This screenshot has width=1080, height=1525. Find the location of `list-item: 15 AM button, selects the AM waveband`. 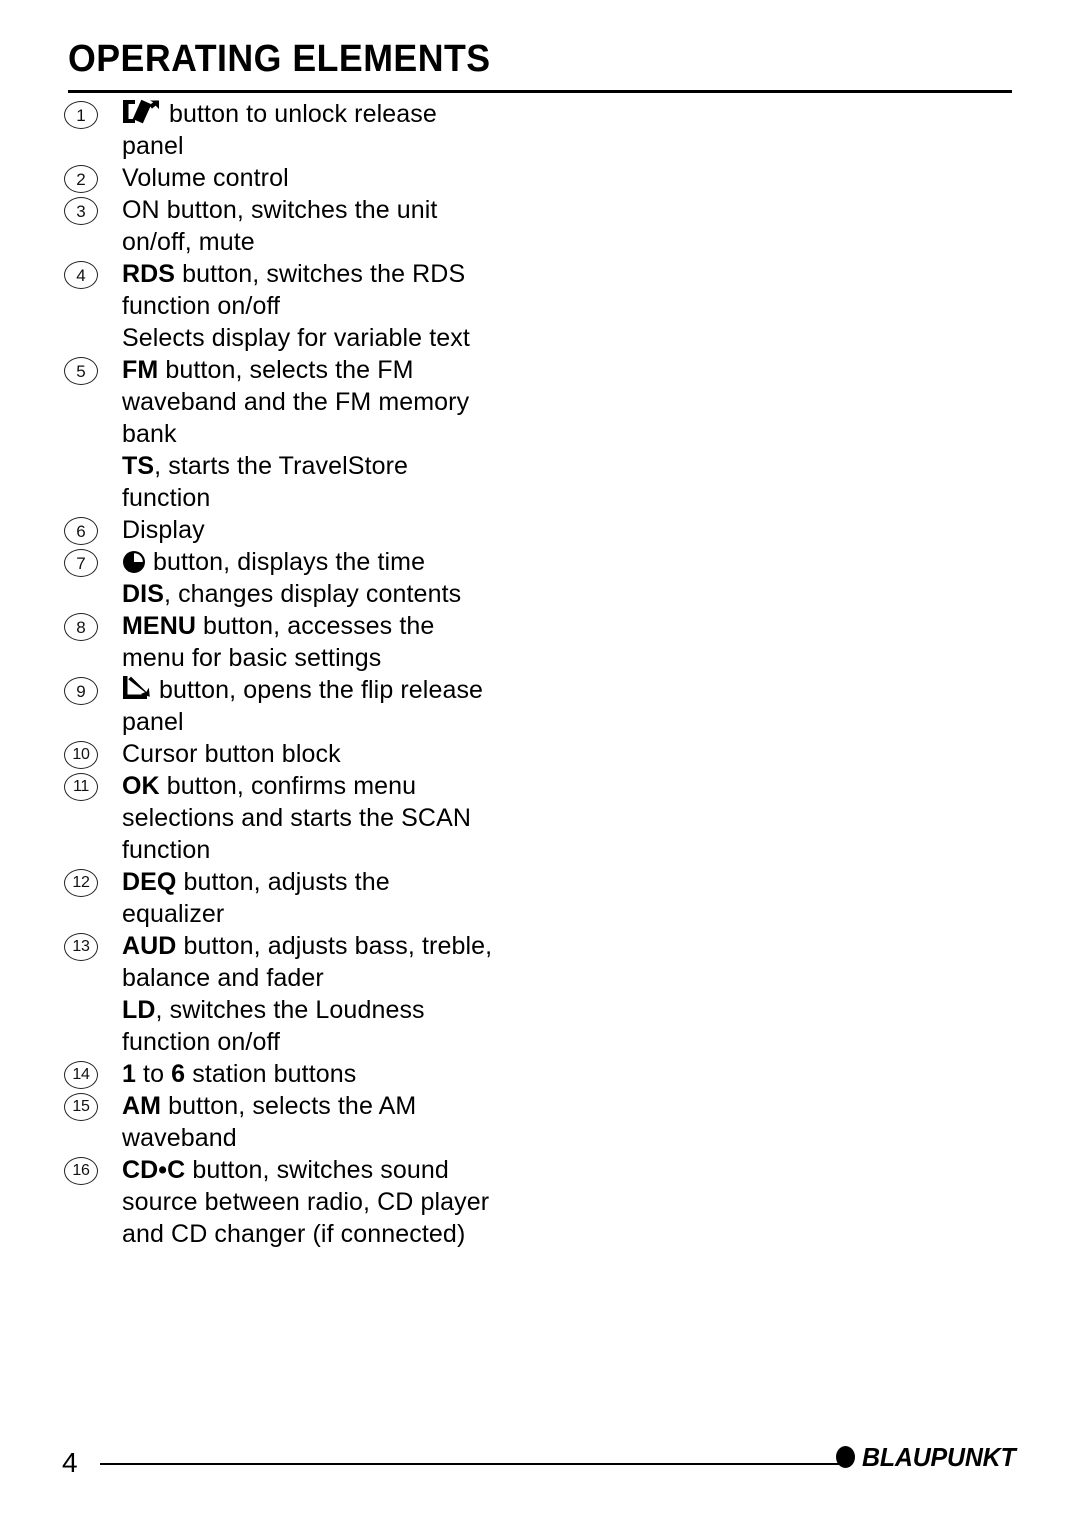

list-item: 15 AM button, selects the AM waveband is located at coordinates (344, 1122).